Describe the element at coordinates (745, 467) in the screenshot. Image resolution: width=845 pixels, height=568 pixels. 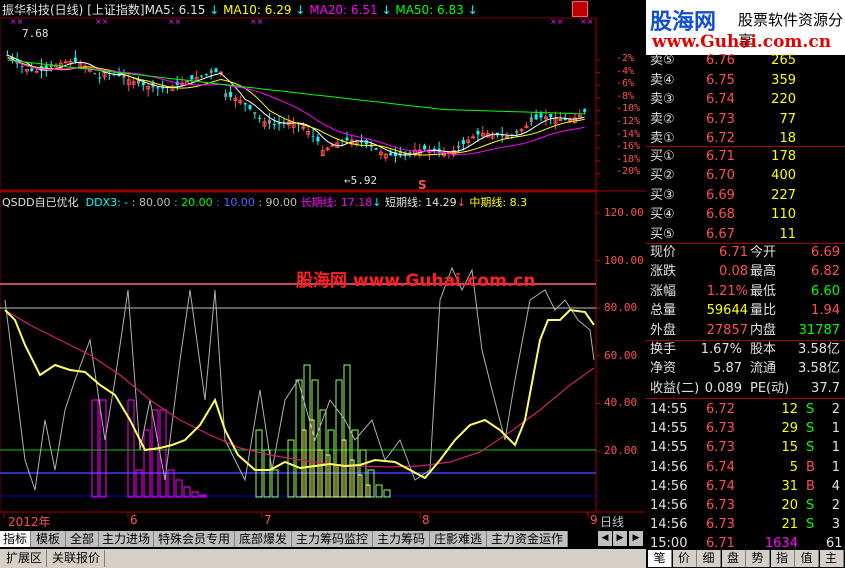
I see `tick-row: 14:56 6.74 5 B 1` at that location.